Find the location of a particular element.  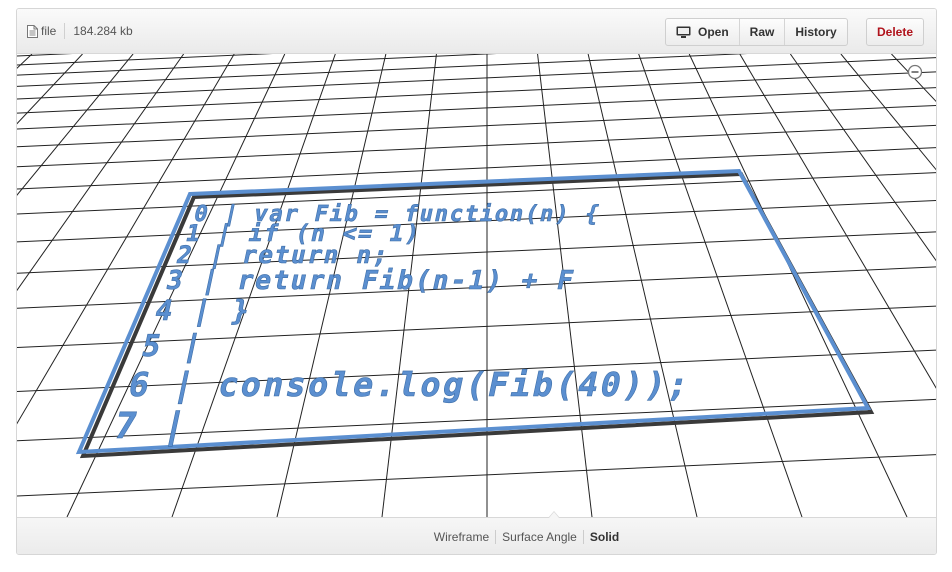

raw-button: Raw is located at coordinates (761, 32).